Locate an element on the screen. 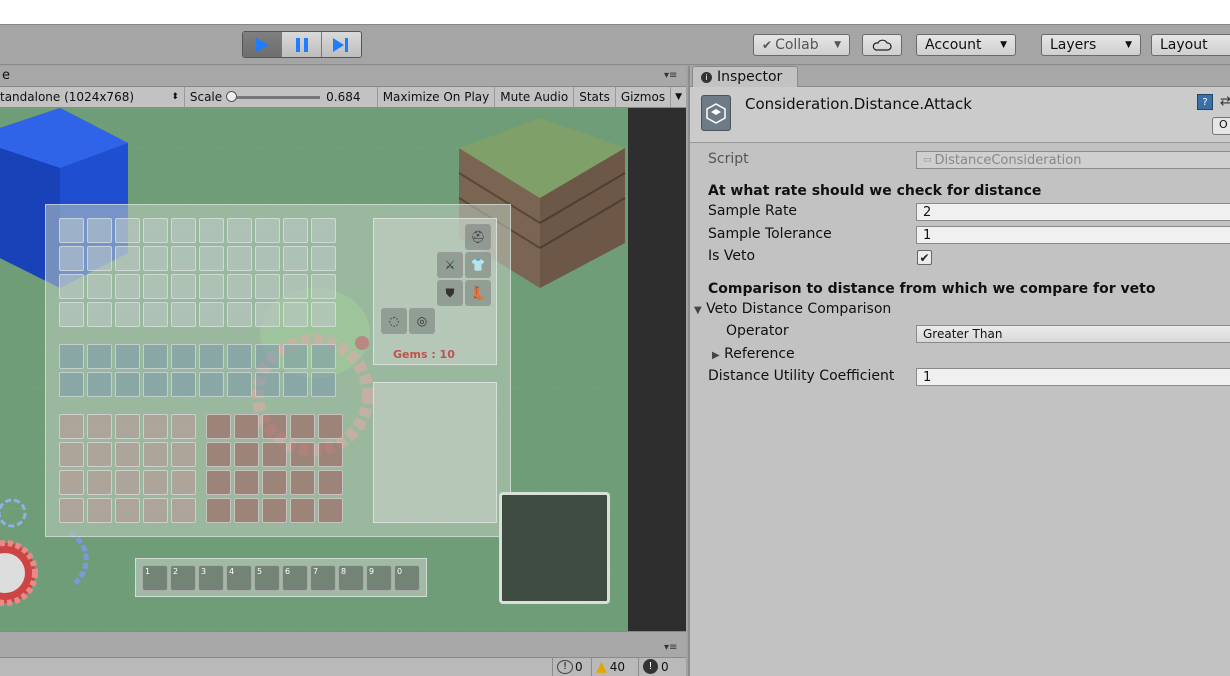  layers-dropdown: Layers ▼ is located at coordinates (1091, 45).